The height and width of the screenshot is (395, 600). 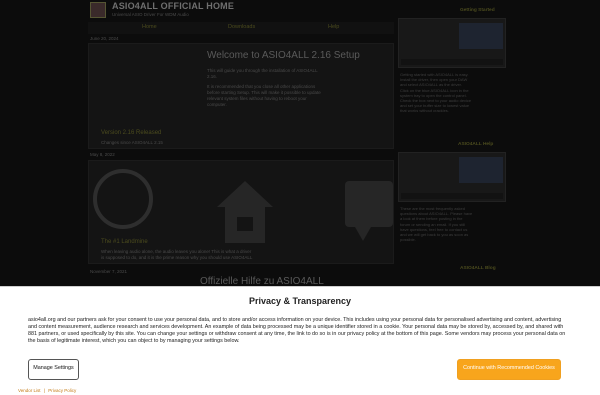 I want to click on post-date: November 7, 2021, so click(x=109, y=271).